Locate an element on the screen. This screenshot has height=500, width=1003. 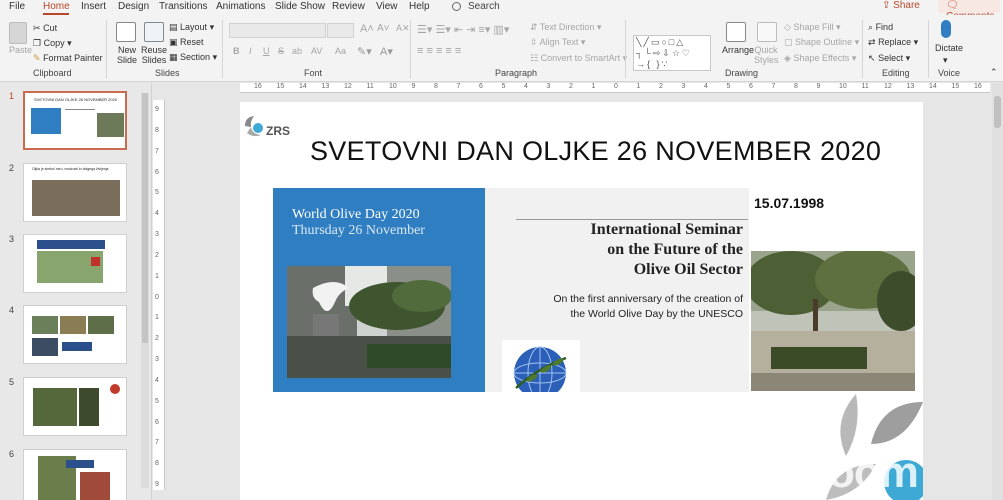
tab-insert: Insert is located at coordinates (93, 6).